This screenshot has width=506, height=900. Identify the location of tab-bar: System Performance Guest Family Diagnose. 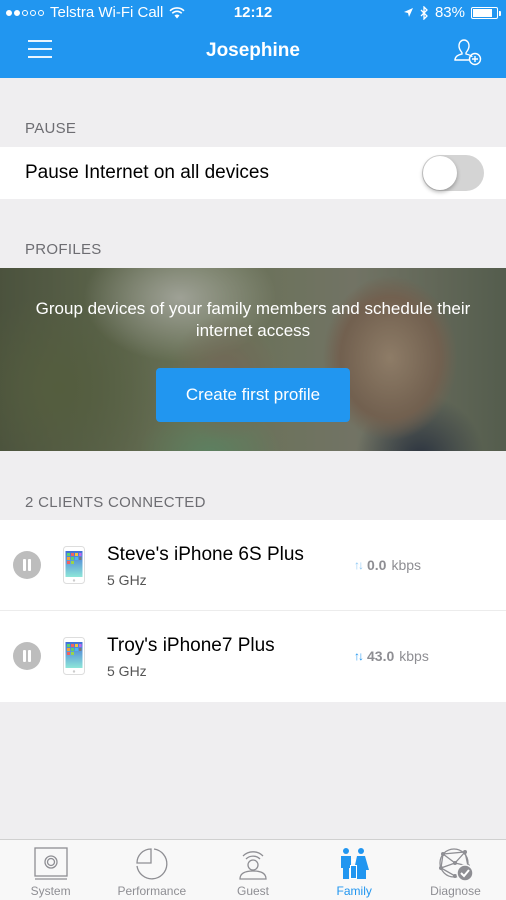
(253, 869).